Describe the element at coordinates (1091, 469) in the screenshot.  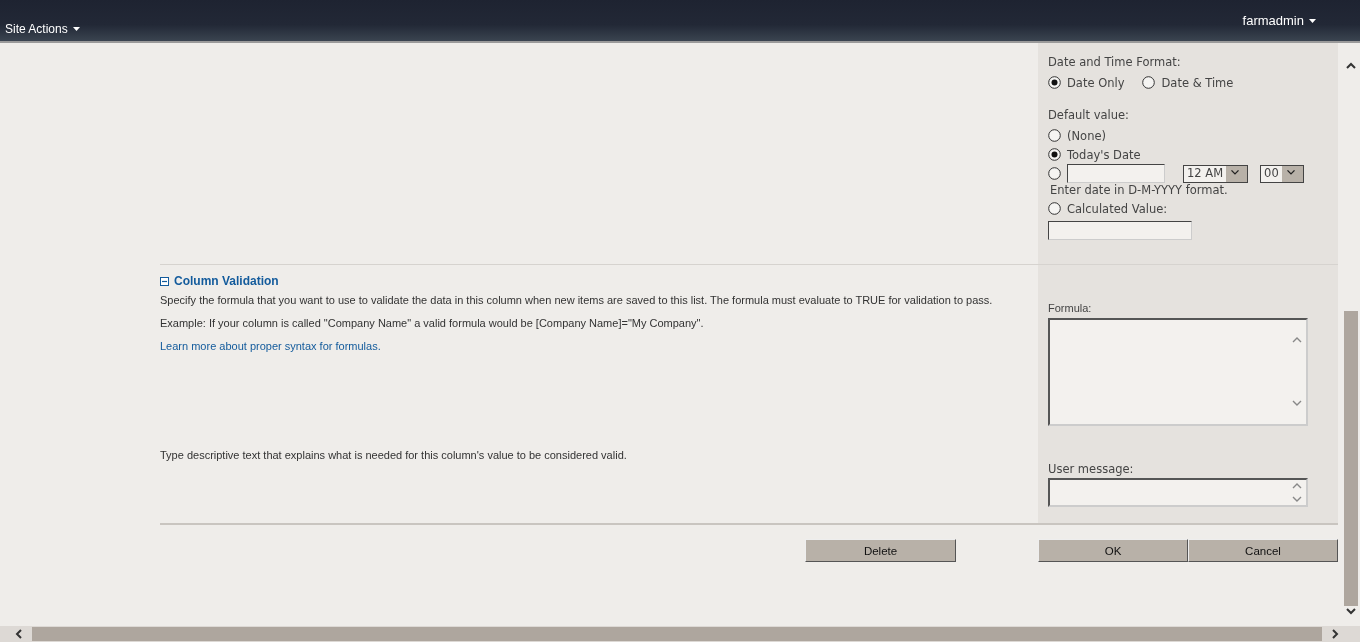
I see `field-label: User message:` at that location.